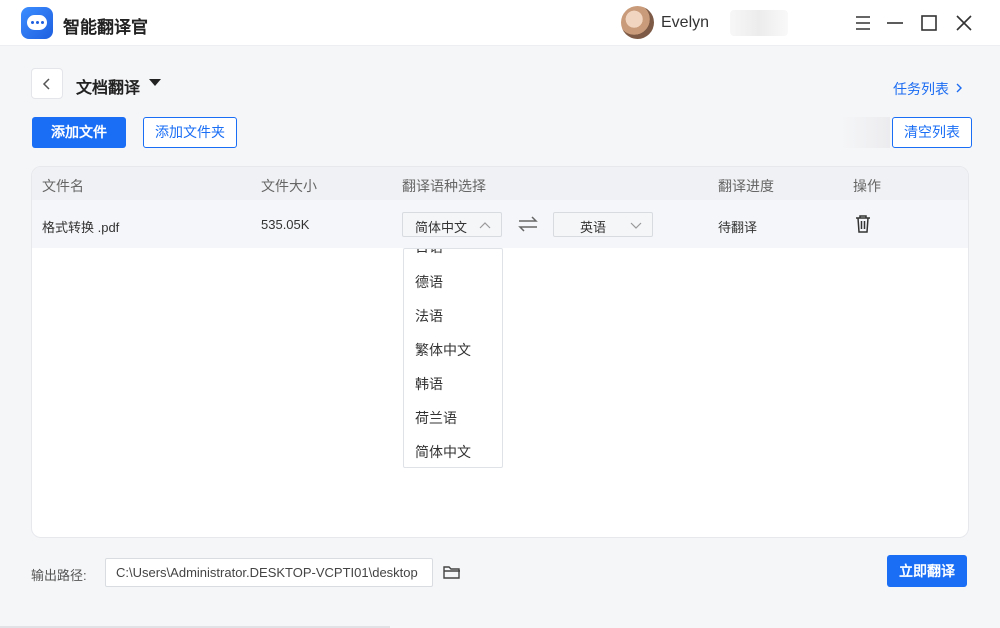  What do you see at coordinates (685, 23) in the screenshot?
I see `username: Evelyn` at bounding box center [685, 23].